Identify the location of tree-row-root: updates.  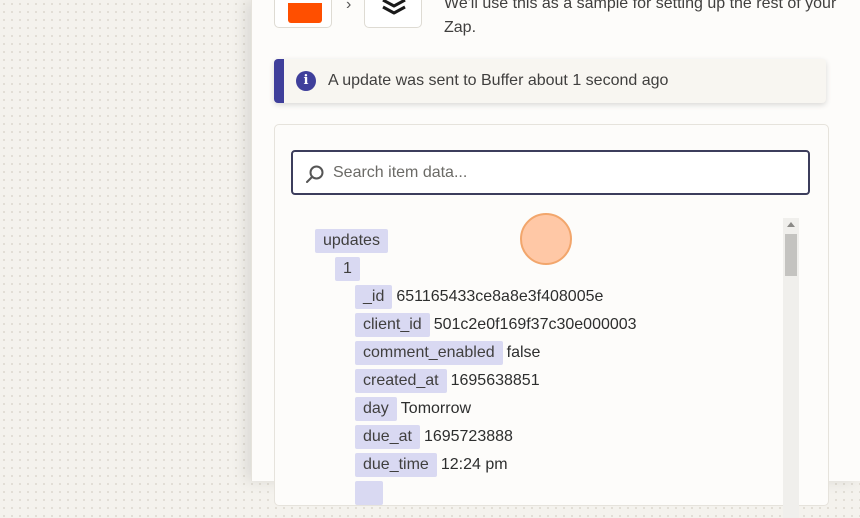
(351, 241).